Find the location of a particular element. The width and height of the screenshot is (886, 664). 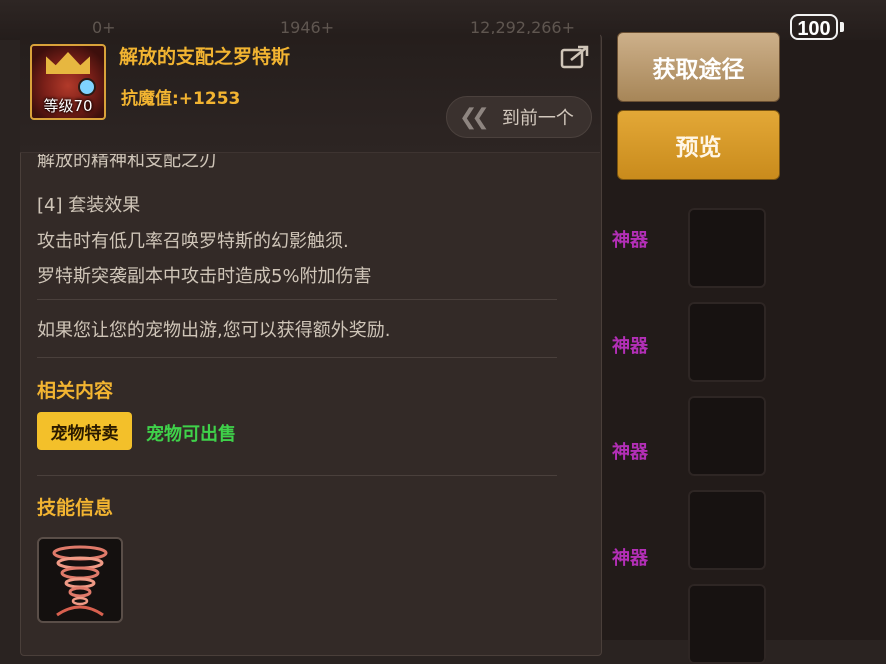

battery-indicator: 100 is located at coordinates (814, 27).